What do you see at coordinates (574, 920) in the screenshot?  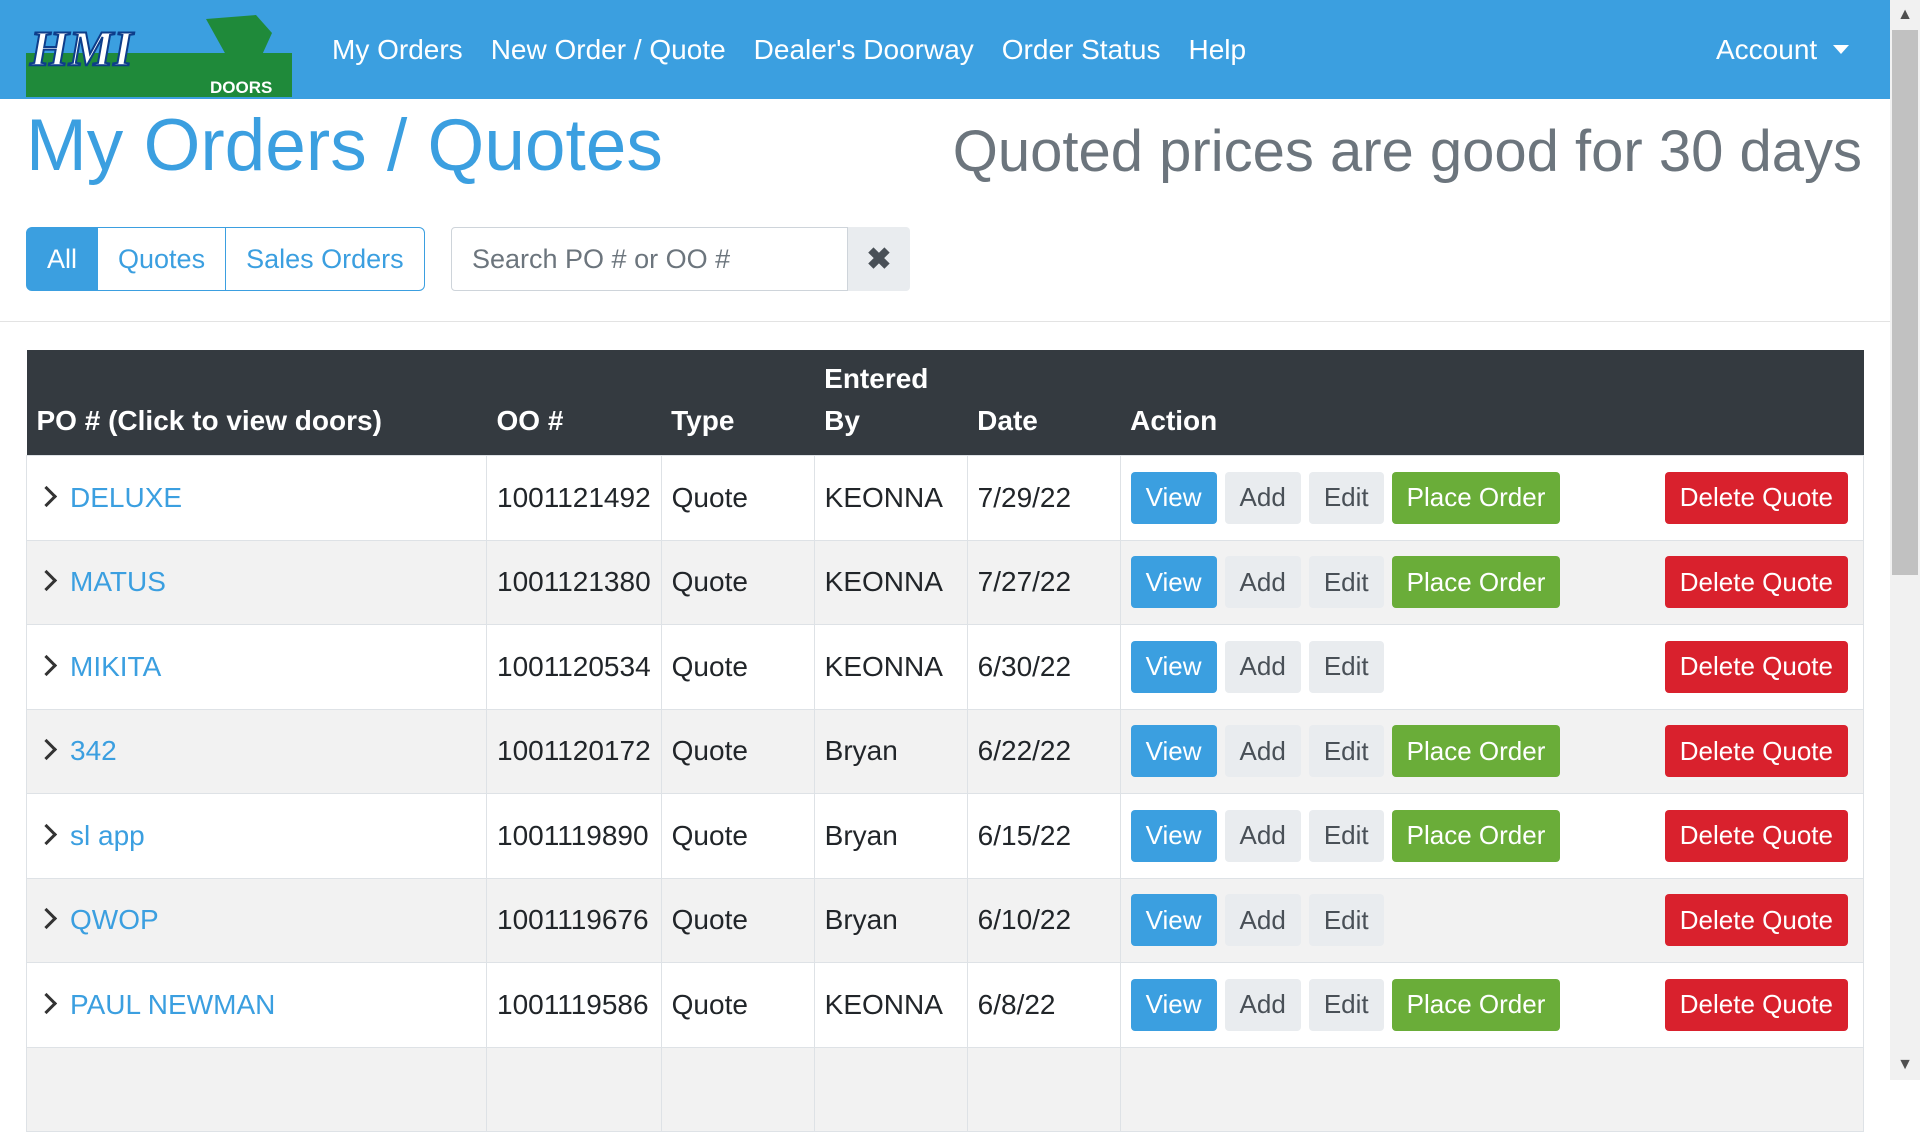 I see `cell-oo: 1001119676` at bounding box center [574, 920].